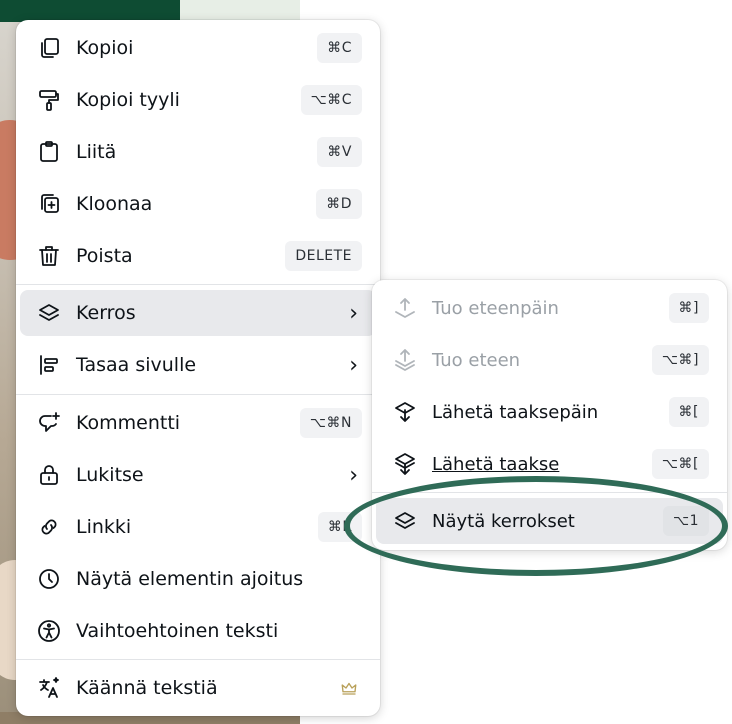 Image resolution: width=732 pixels, height=724 pixels. What do you see at coordinates (104, 527) in the screenshot?
I see `menu-item-label: Linkki` at bounding box center [104, 527].